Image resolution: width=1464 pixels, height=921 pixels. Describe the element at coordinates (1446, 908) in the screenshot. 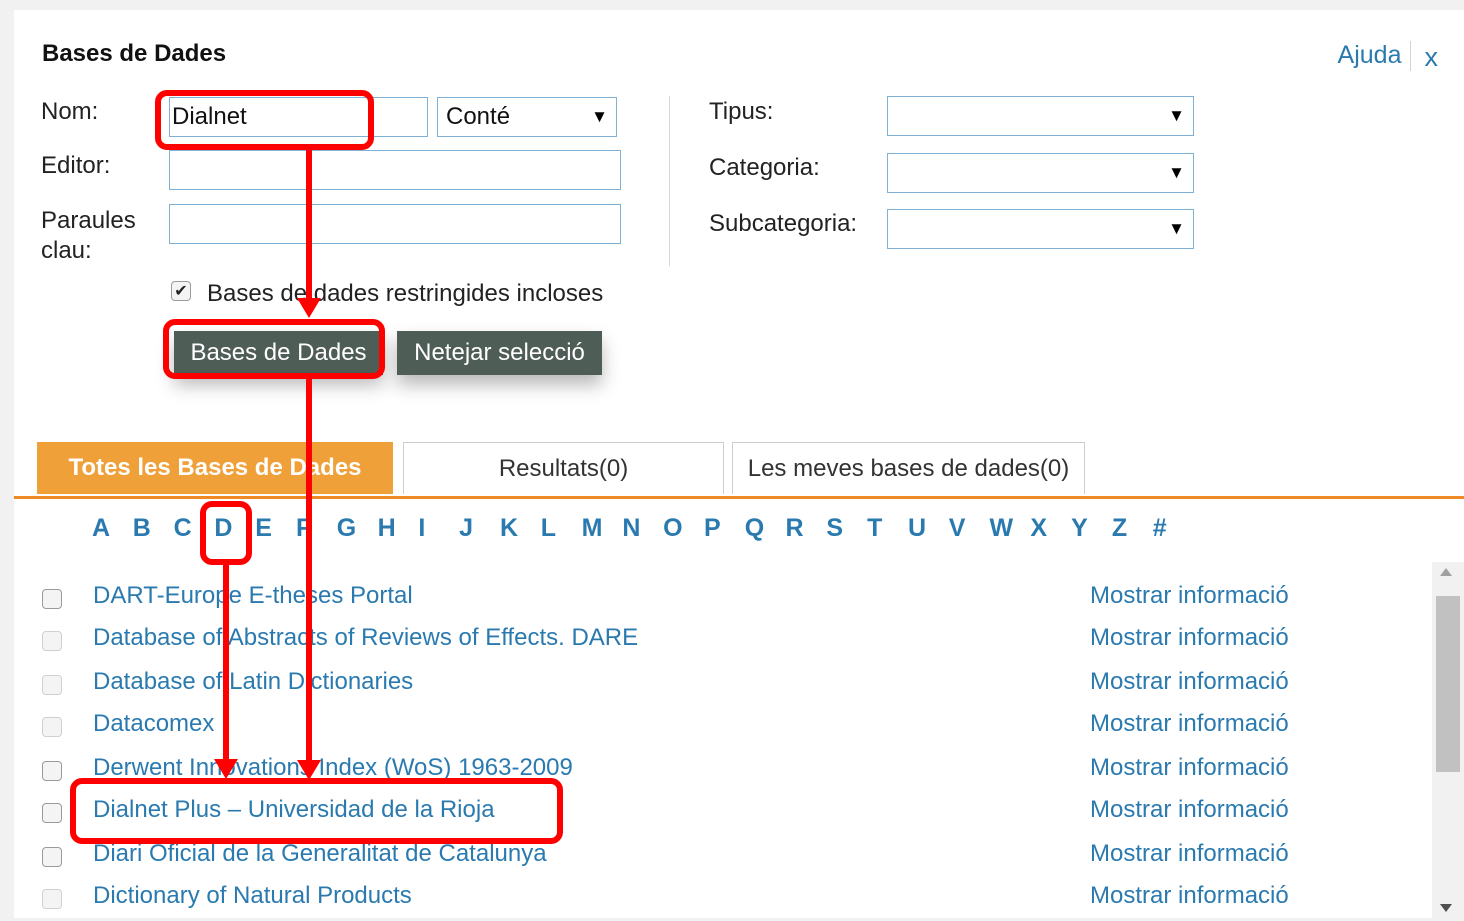

I see `scroll-down-arrow-icon` at that location.